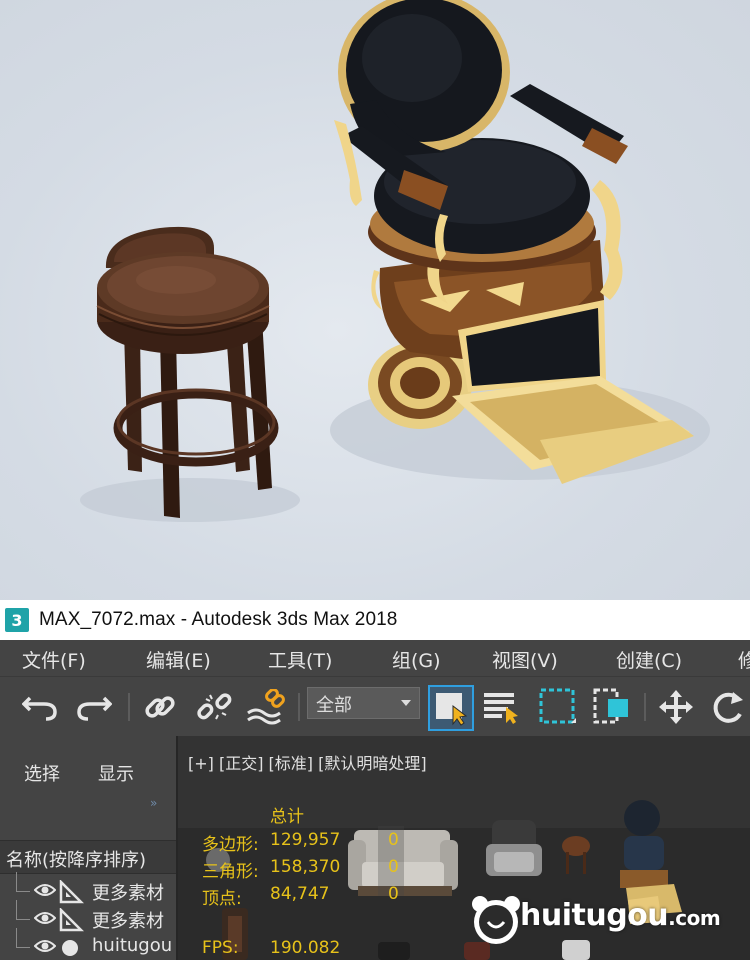 Image resolution: width=750 pixels, height=960 pixels. I want to click on window-title-bar: 3 MAX_7072.max - Autodesk 3ds Max 2018, so click(375, 620).